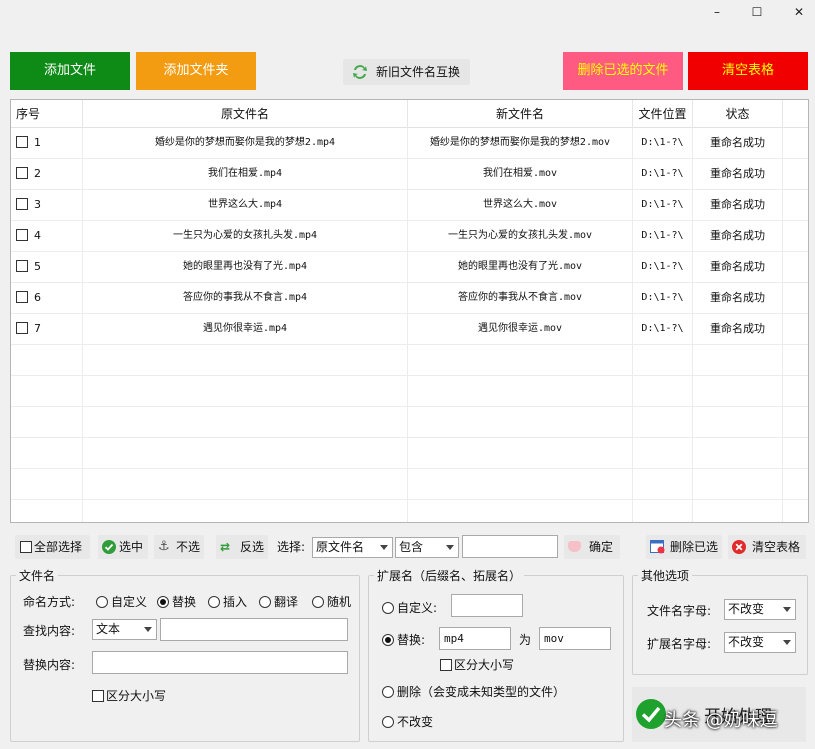  Describe the element at coordinates (252, 547) in the screenshot. I see `invert-label: 反选` at that location.